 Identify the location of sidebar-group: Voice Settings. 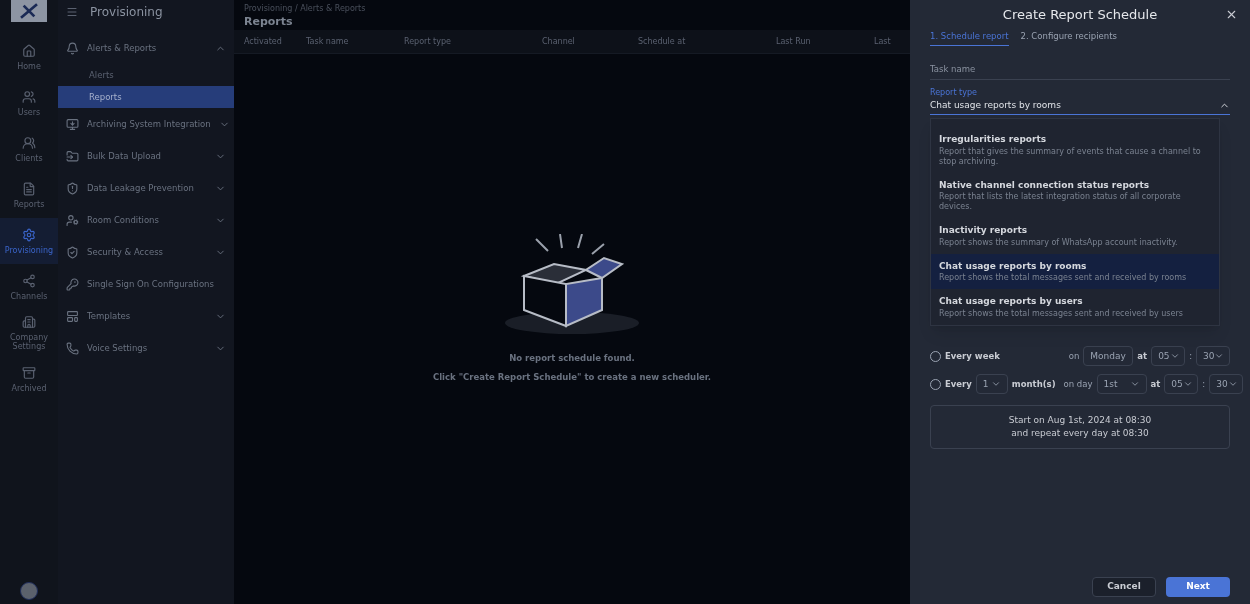
(146, 348).